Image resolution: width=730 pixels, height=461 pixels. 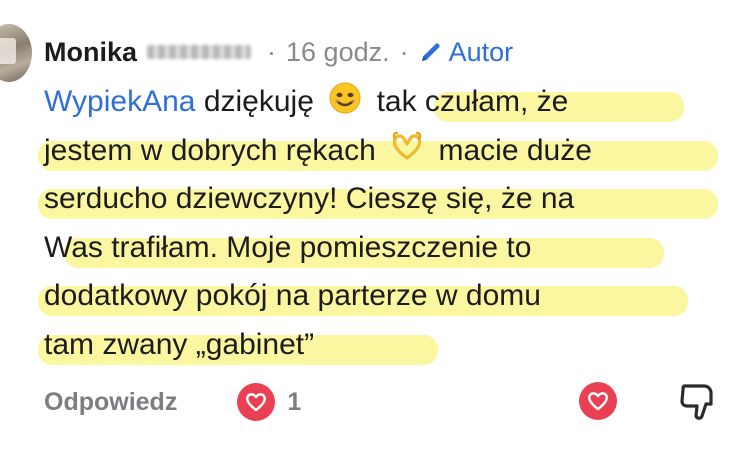 I want to click on comment-line-4: Was trafiłam. Moje pomieszczenie to, so click(x=384, y=248).